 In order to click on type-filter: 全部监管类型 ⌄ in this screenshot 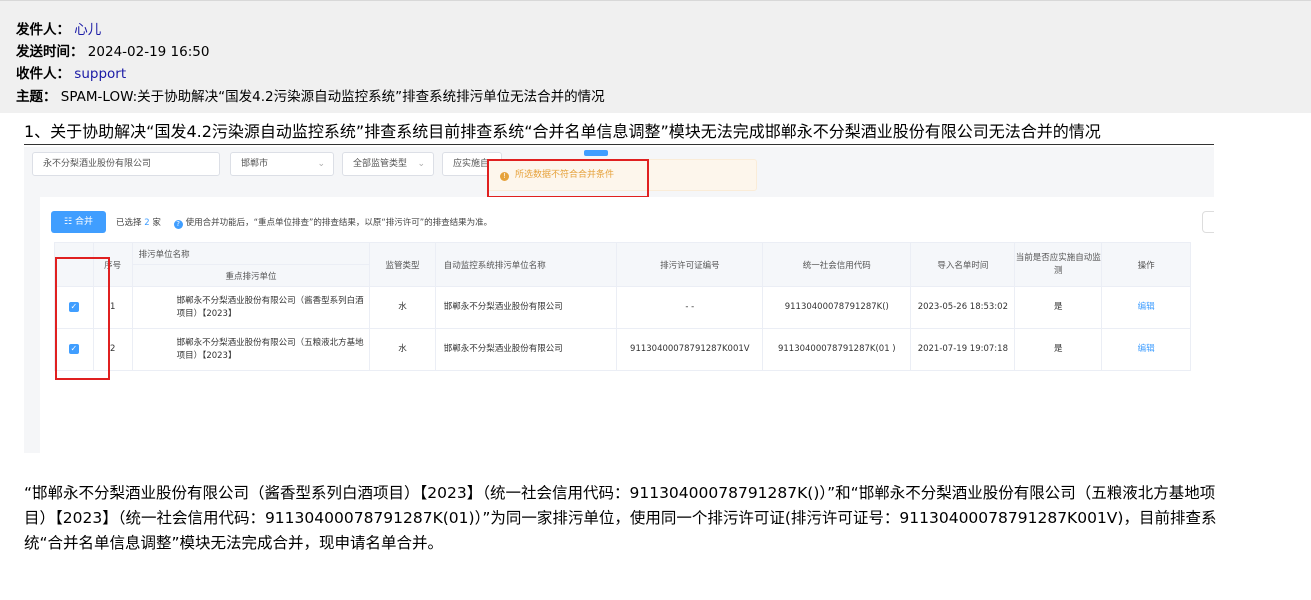, I will do `click(388, 164)`.